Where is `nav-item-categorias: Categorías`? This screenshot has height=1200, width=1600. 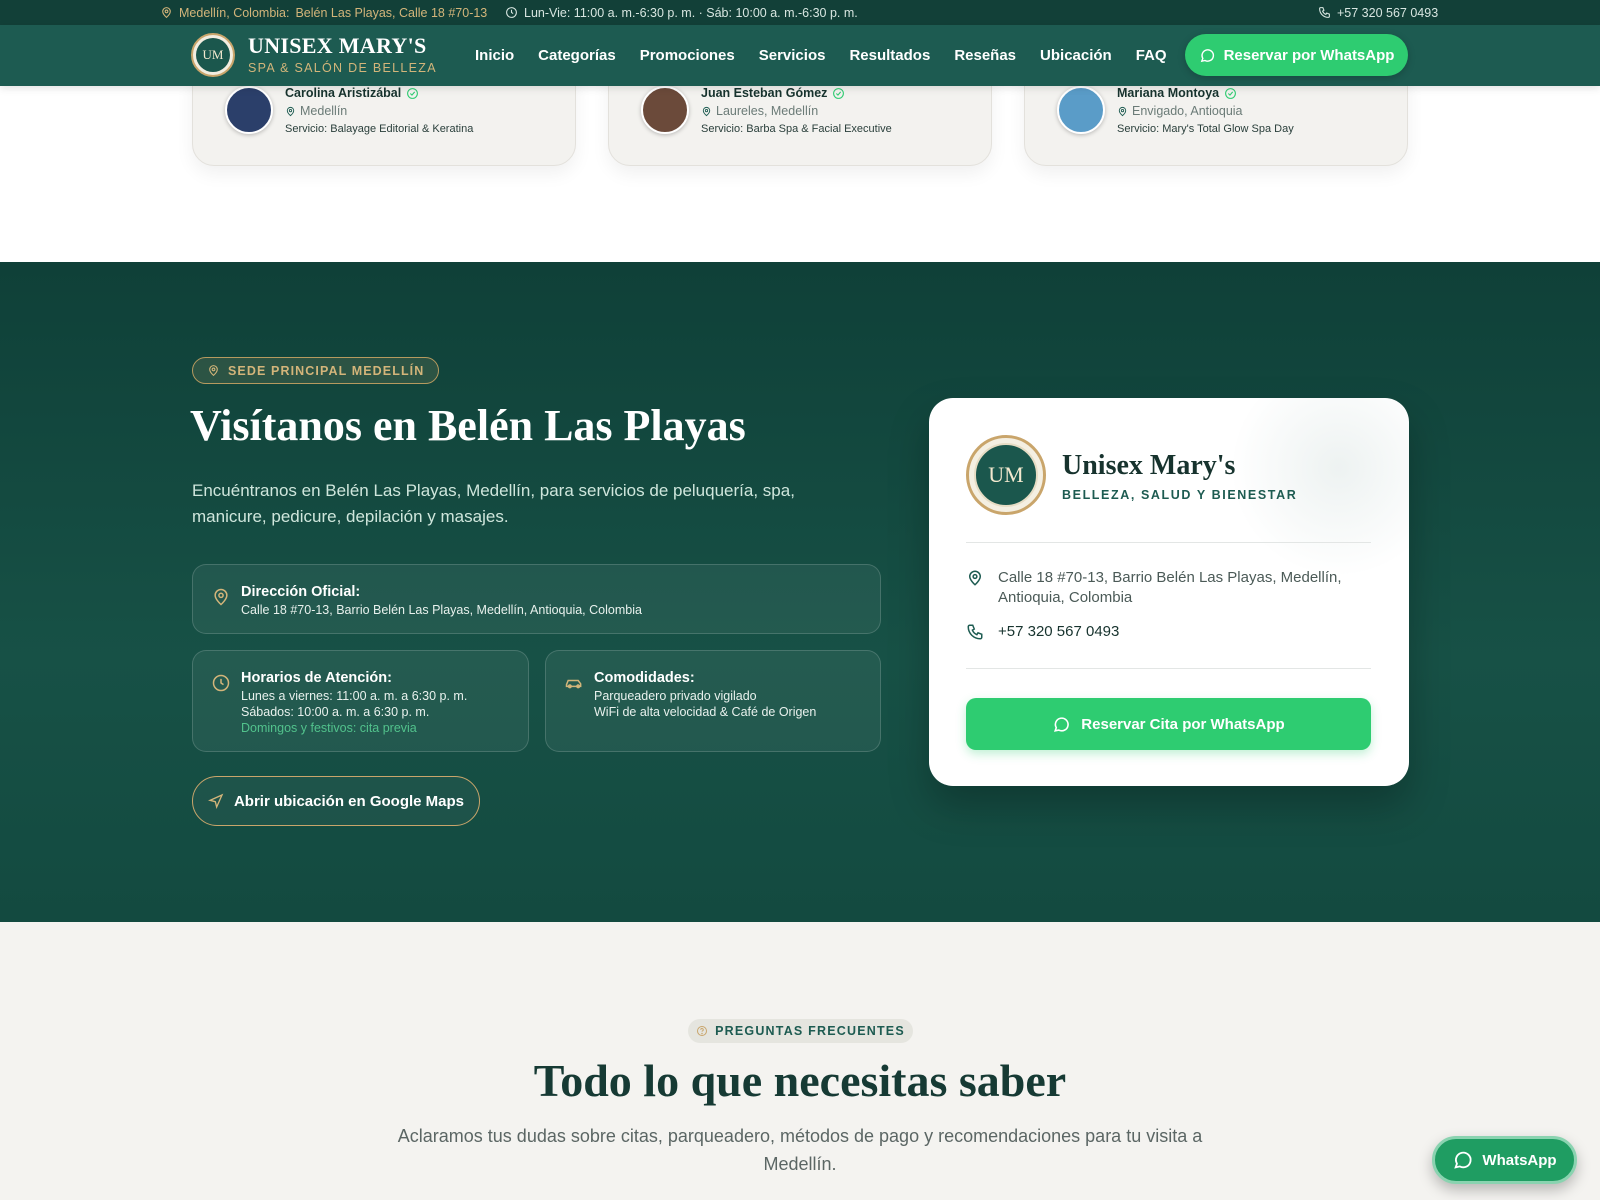
nav-item-categorias: Categorías is located at coordinates (577, 55).